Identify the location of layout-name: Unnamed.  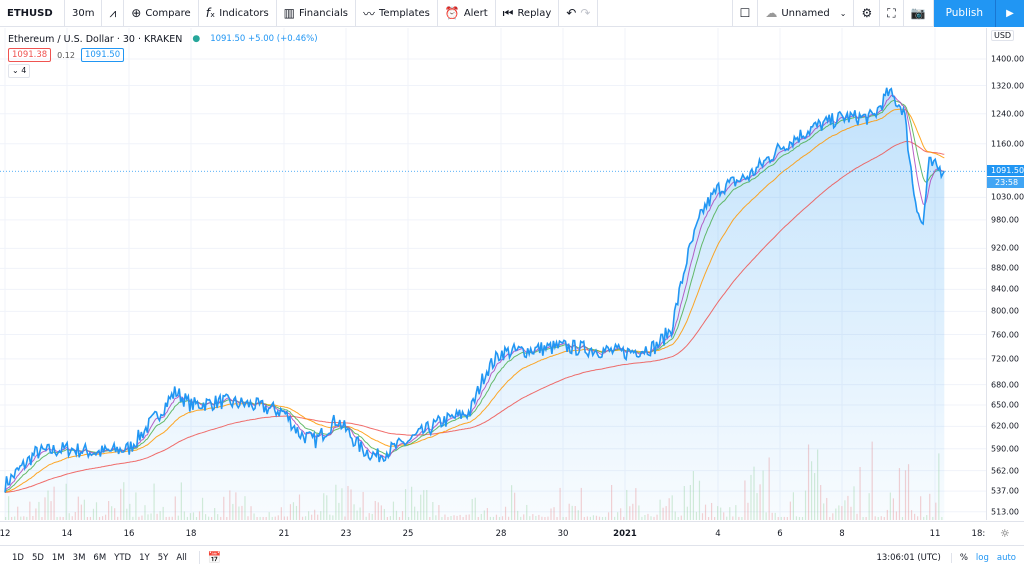
(805, 13).